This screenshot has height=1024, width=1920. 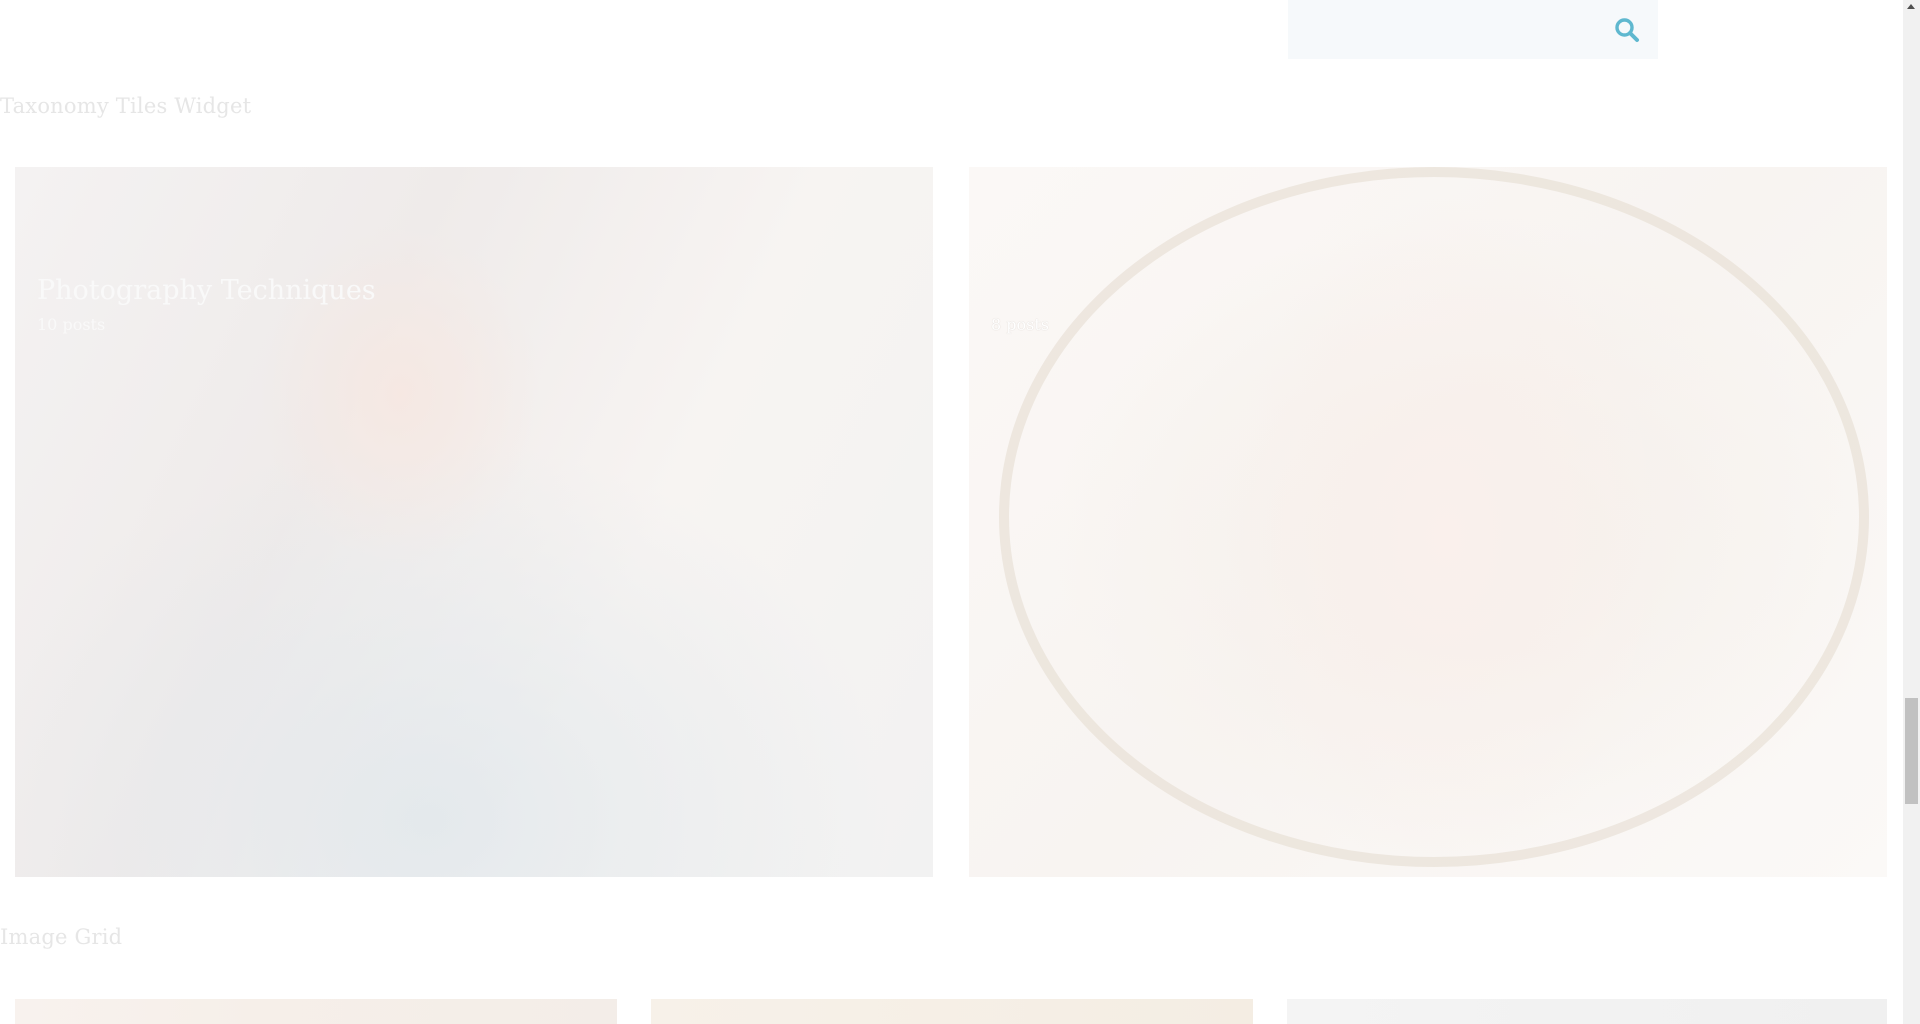 I want to click on tile-post-count: 8 posts, so click(x=1020, y=324).